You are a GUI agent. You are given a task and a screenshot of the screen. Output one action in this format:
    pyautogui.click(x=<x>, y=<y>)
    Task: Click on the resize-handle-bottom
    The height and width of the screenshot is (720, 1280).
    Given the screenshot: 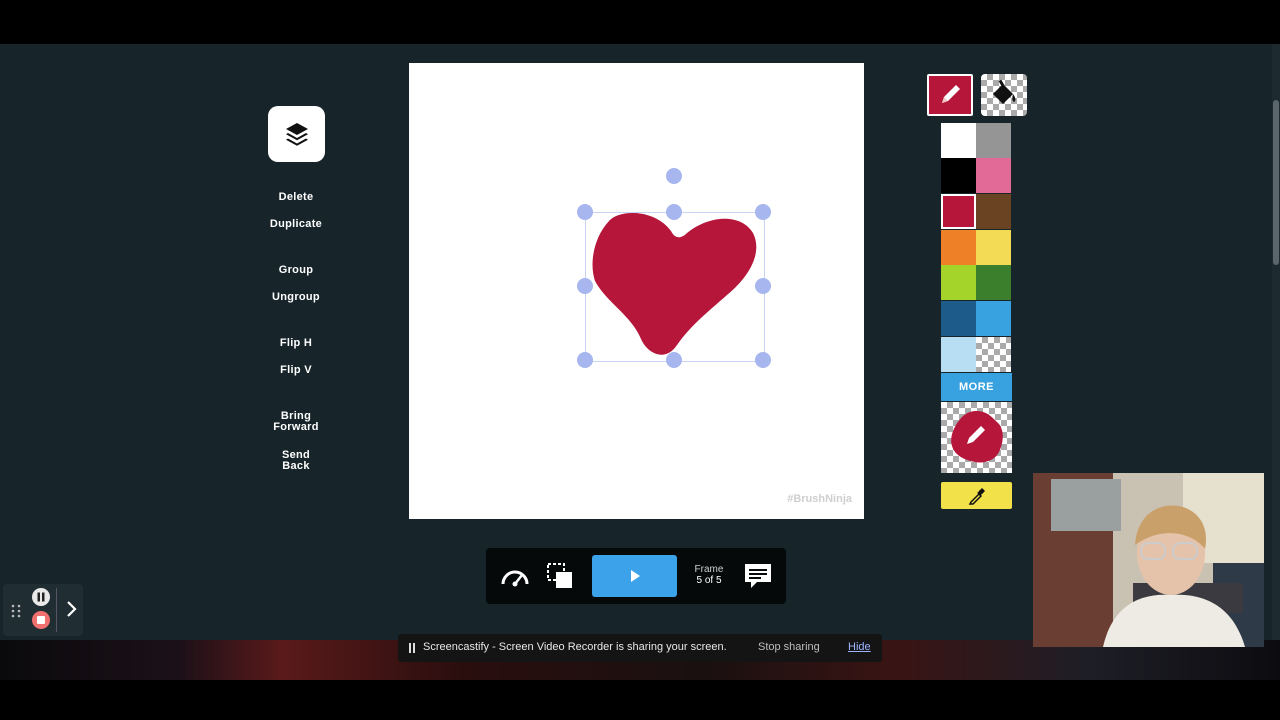 What is the action you would take?
    pyautogui.click(x=674, y=360)
    